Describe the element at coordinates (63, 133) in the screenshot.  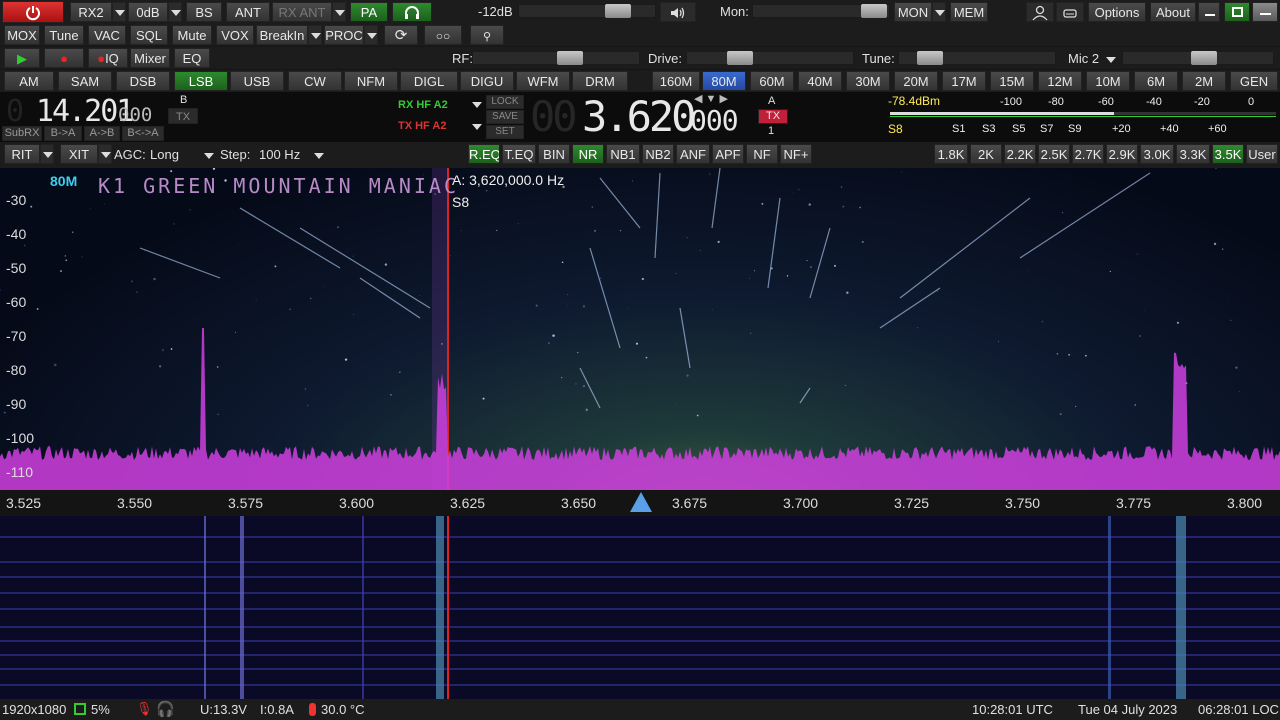
I see `b-to-a-button: B->A` at that location.